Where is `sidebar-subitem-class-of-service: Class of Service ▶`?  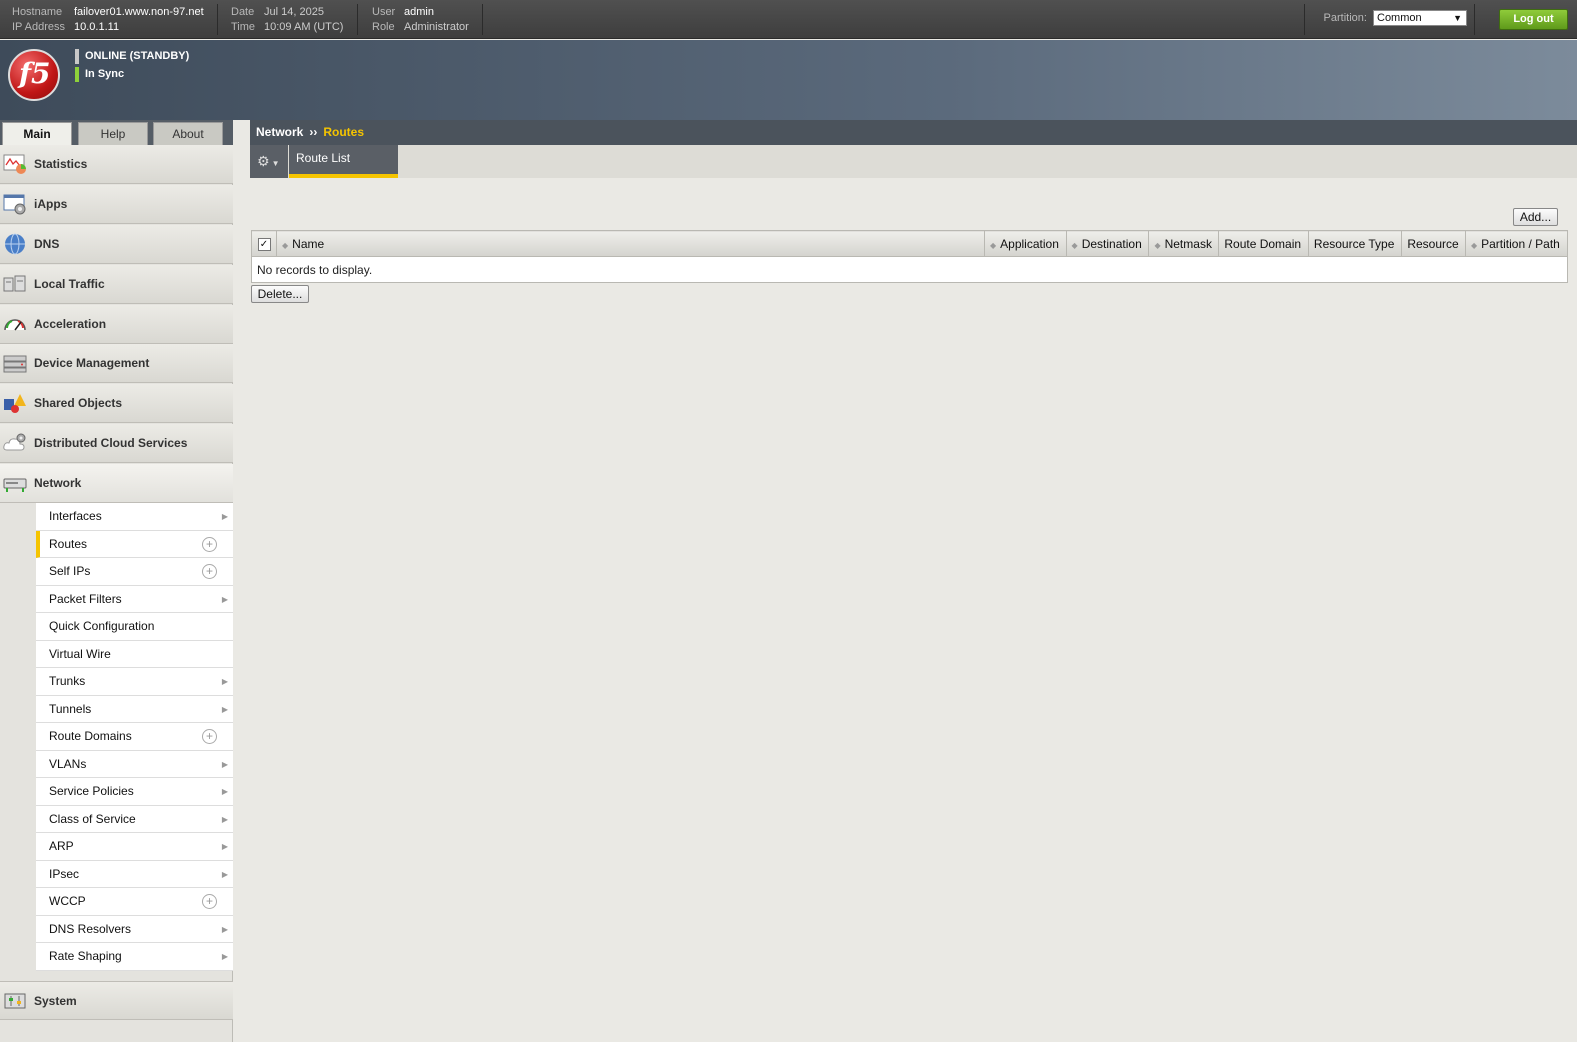
sidebar-subitem-class-of-service: Class of Service ▶ is located at coordinates (134, 819).